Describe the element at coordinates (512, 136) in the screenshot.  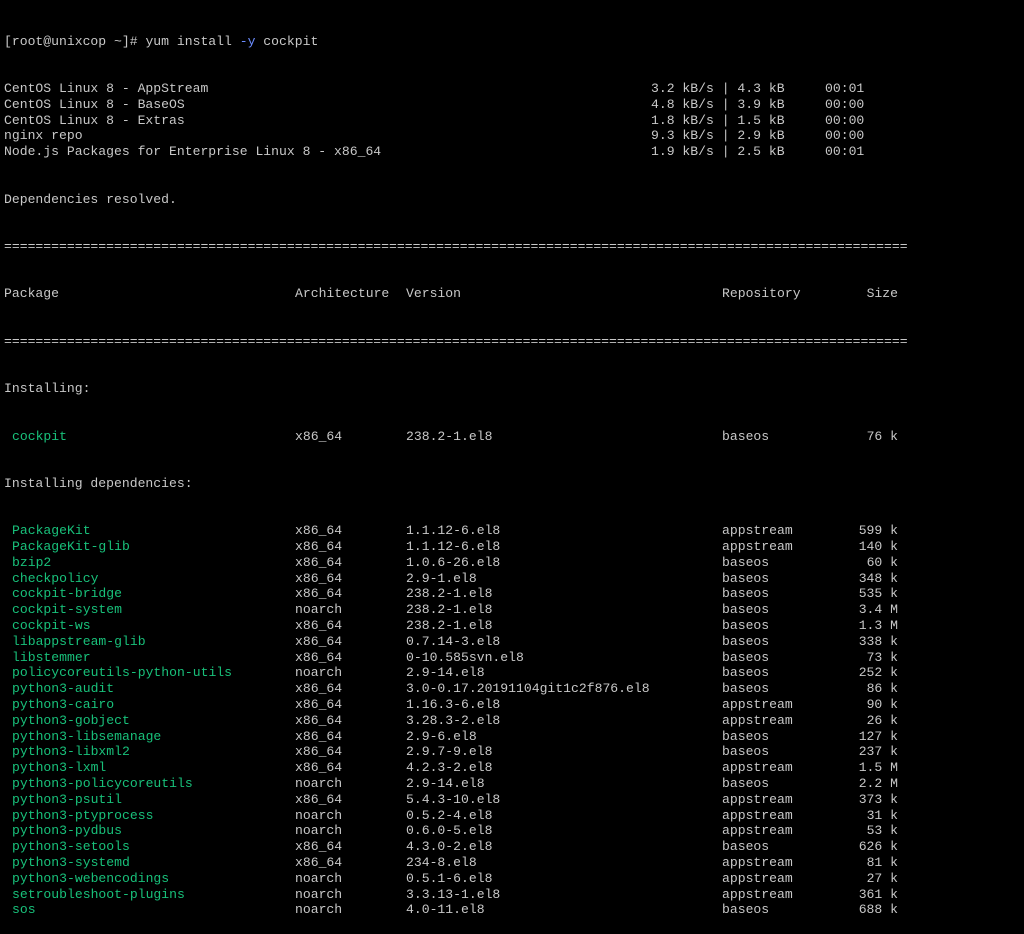
I see `repo-line: nginx repo 9.3 kB/s | 2.9 kB 00:00` at that location.